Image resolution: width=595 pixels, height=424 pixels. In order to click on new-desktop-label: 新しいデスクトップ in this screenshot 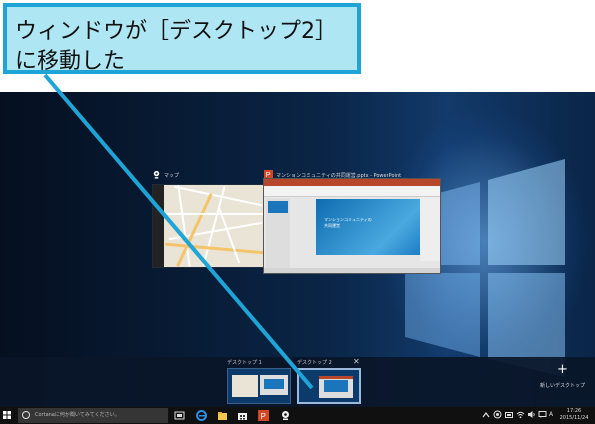, I will do `click(562, 385)`.